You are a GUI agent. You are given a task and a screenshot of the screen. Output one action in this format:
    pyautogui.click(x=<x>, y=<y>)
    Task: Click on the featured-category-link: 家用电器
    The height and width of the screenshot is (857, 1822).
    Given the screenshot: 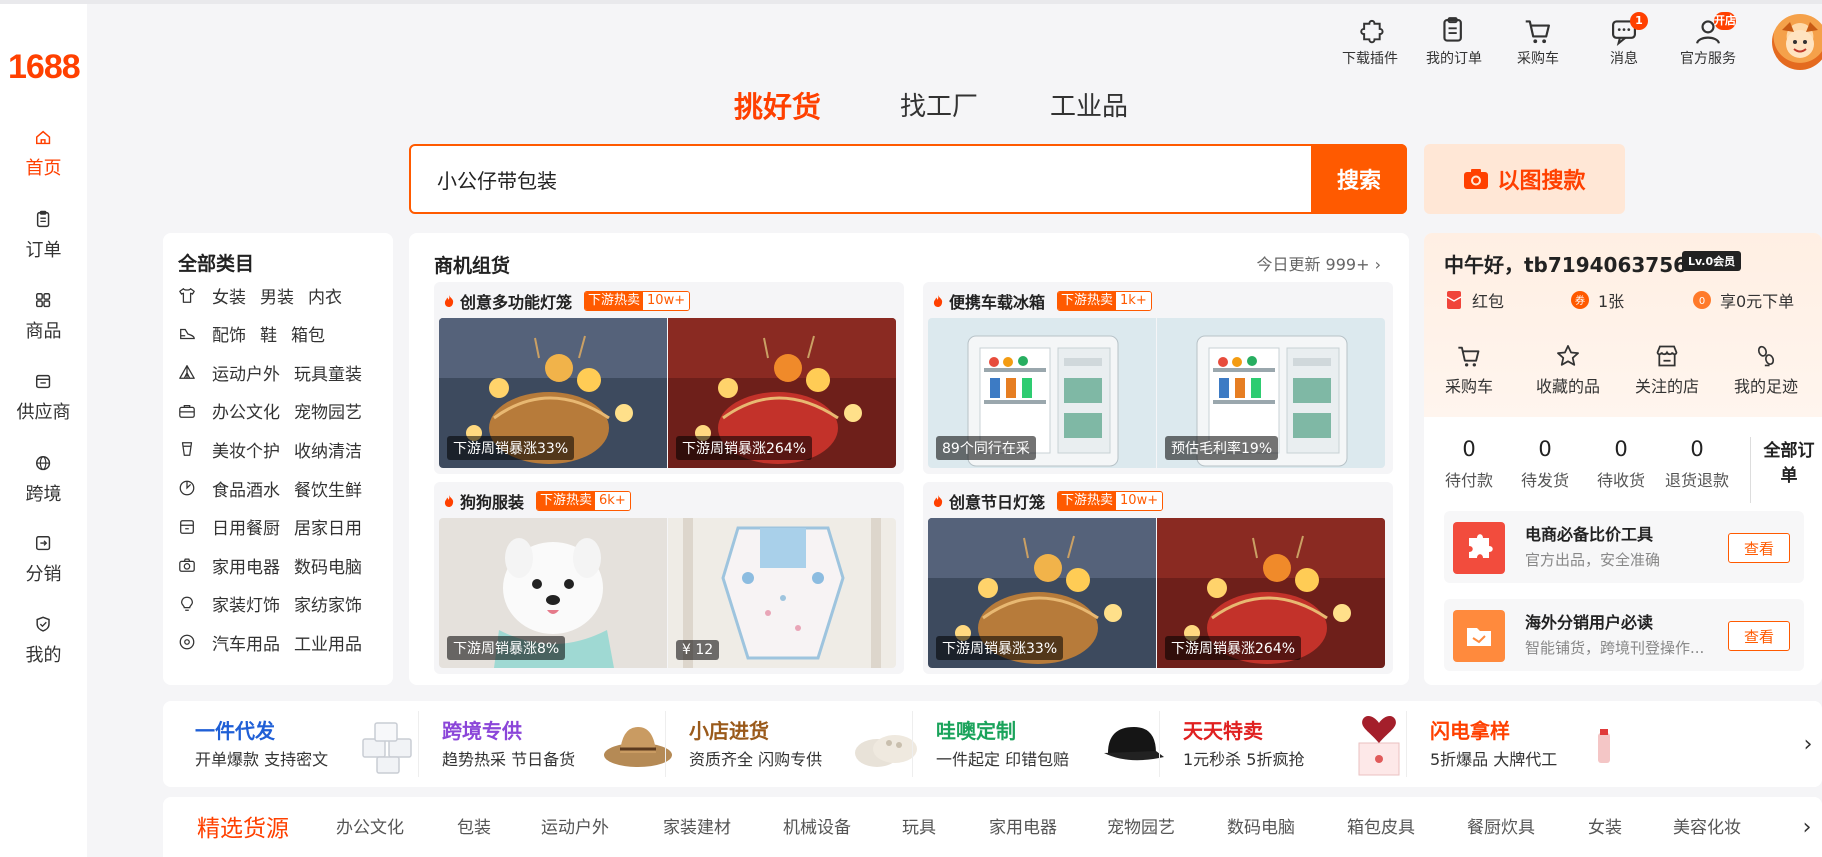 What is the action you would take?
    pyautogui.click(x=1023, y=825)
    